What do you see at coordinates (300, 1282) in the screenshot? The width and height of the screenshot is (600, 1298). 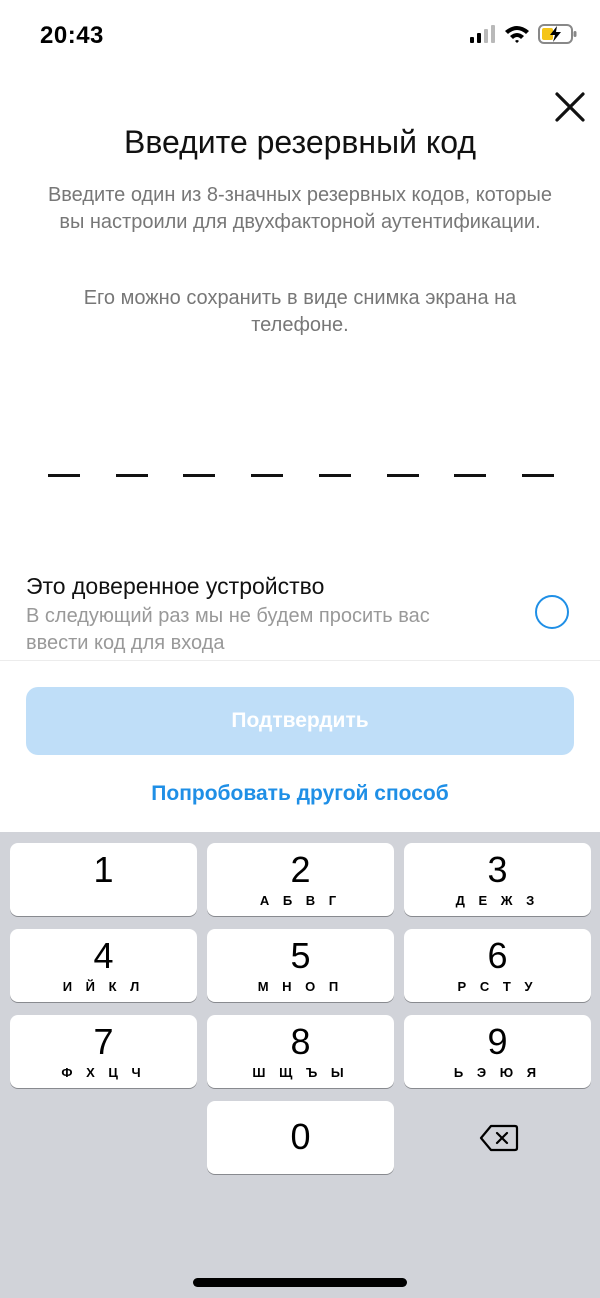 I see `home-indicator` at bounding box center [300, 1282].